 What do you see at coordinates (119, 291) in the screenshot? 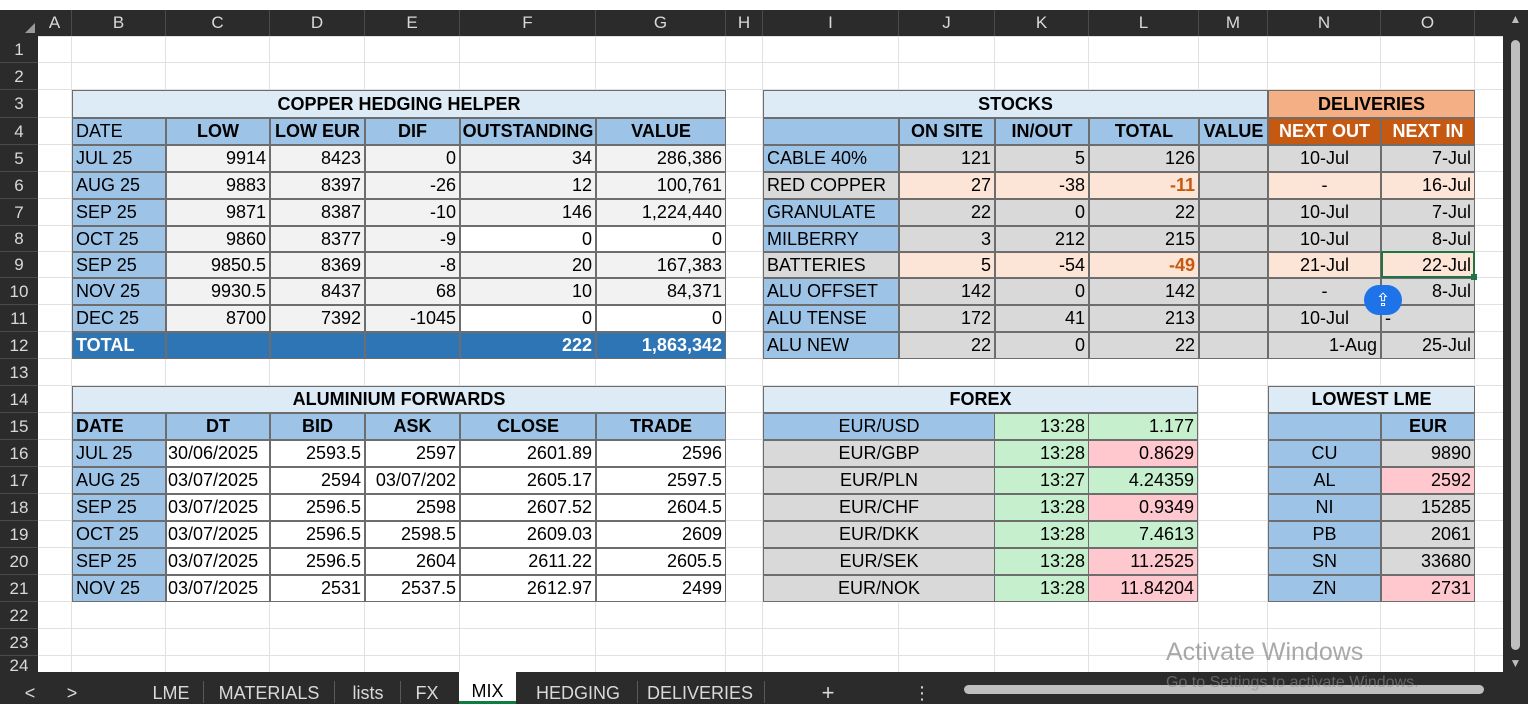
I see `copper-cell: NOV 25` at bounding box center [119, 291].